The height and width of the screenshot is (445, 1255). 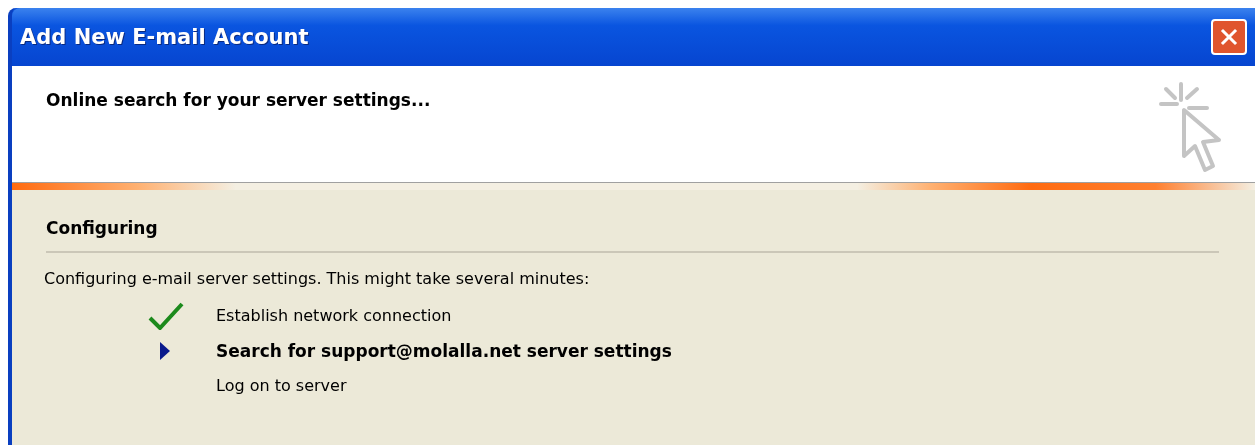 I want to click on window-title: Add New E-mail Account, so click(x=164, y=37).